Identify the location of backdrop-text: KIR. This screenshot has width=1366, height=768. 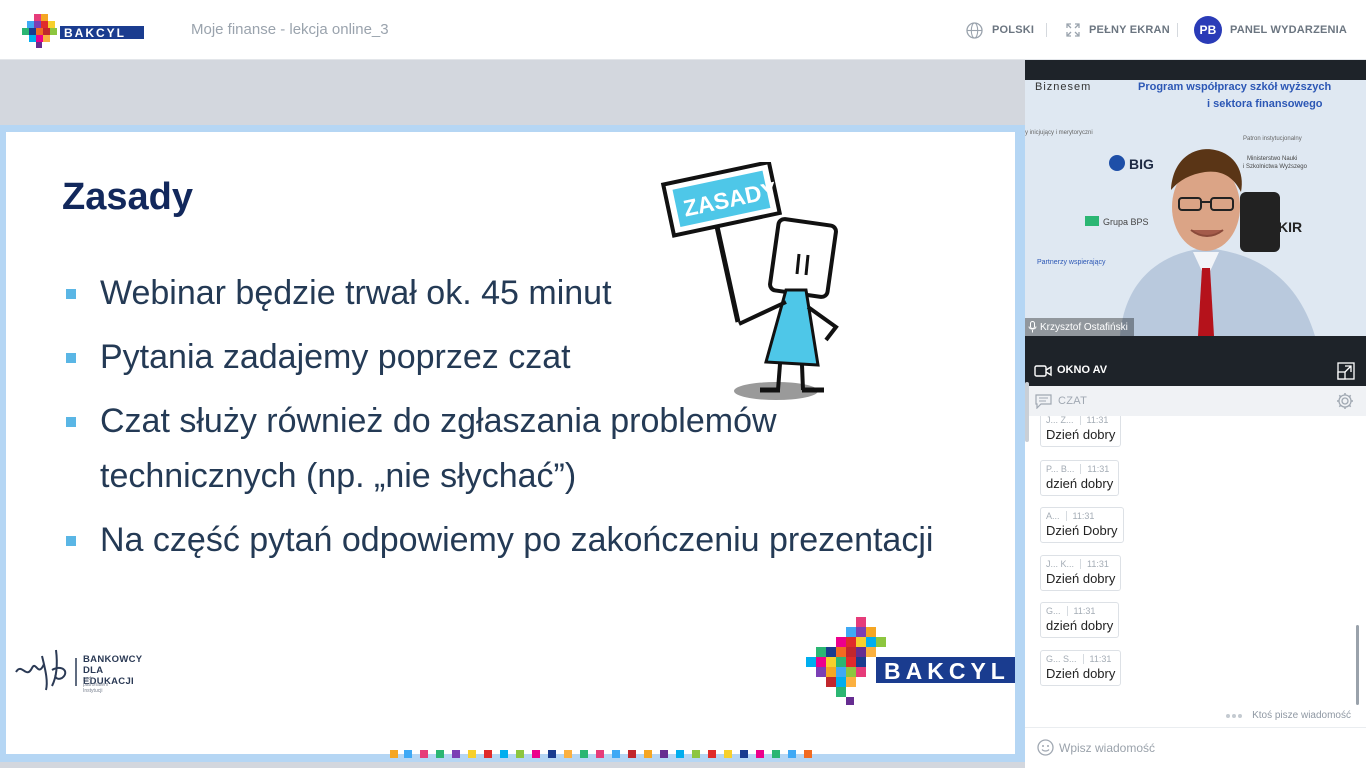
(1290, 227).